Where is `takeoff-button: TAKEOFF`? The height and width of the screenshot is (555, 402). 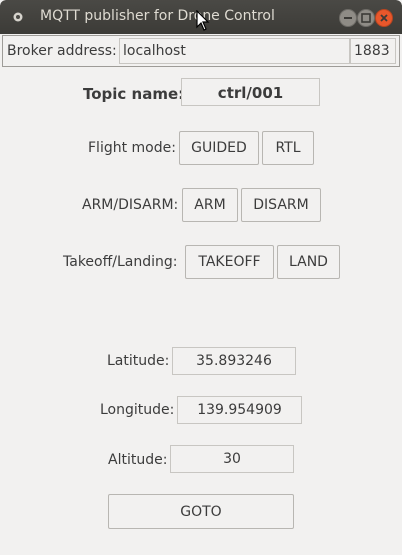
takeoff-button: TAKEOFF is located at coordinates (229, 262).